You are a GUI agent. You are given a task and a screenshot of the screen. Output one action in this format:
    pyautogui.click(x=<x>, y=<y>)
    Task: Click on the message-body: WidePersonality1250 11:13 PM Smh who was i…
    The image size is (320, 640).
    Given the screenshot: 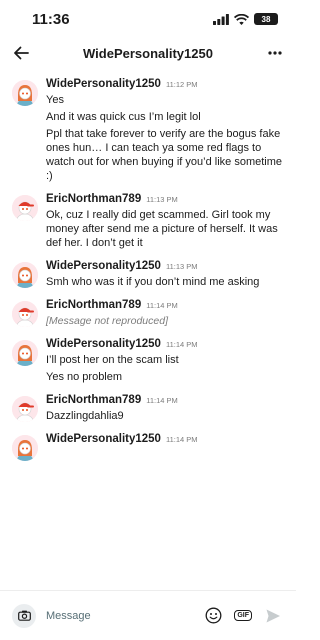 What is the action you would take?
    pyautogui.click(x=165, y=274)
    